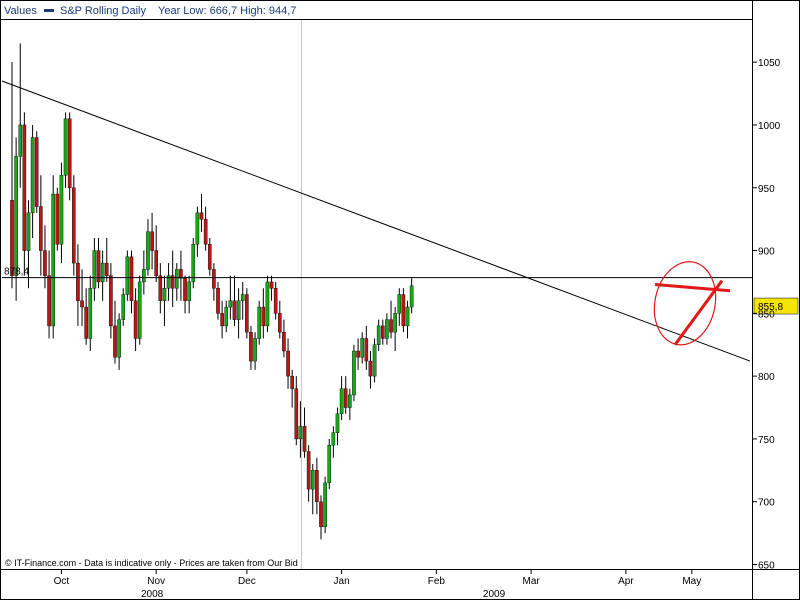  What do you see at coordinates (766, 565) in the screenshot?
I see `y-tick-label: 650` at bounding box center [766, 565].